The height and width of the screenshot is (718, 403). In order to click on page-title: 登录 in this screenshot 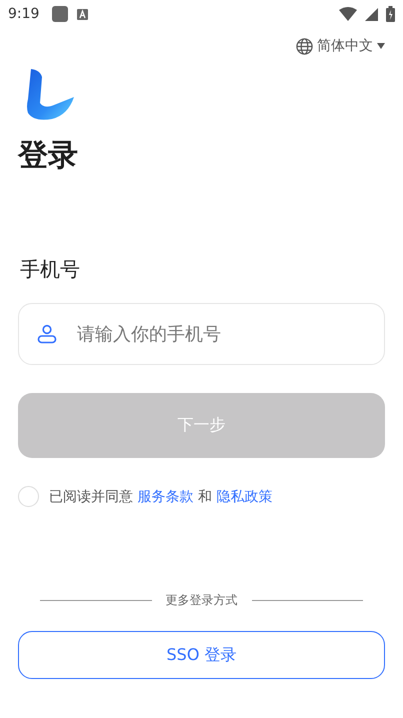, I will do `click(48, 156)`.